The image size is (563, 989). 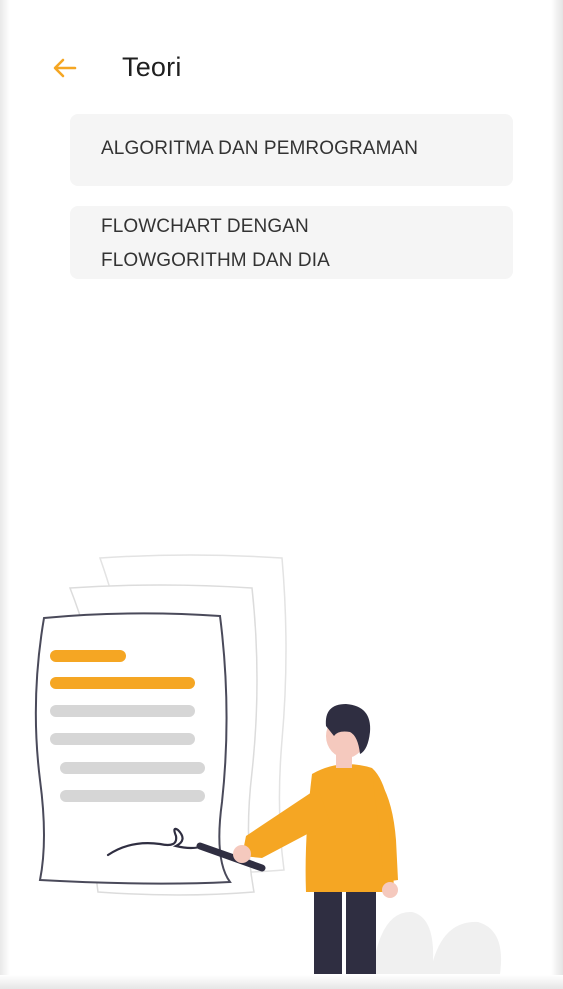 I want to click on menu-item-algoritma: ALGORITMA DAN PEMROGRAMAN, so click(x=291, y=150).